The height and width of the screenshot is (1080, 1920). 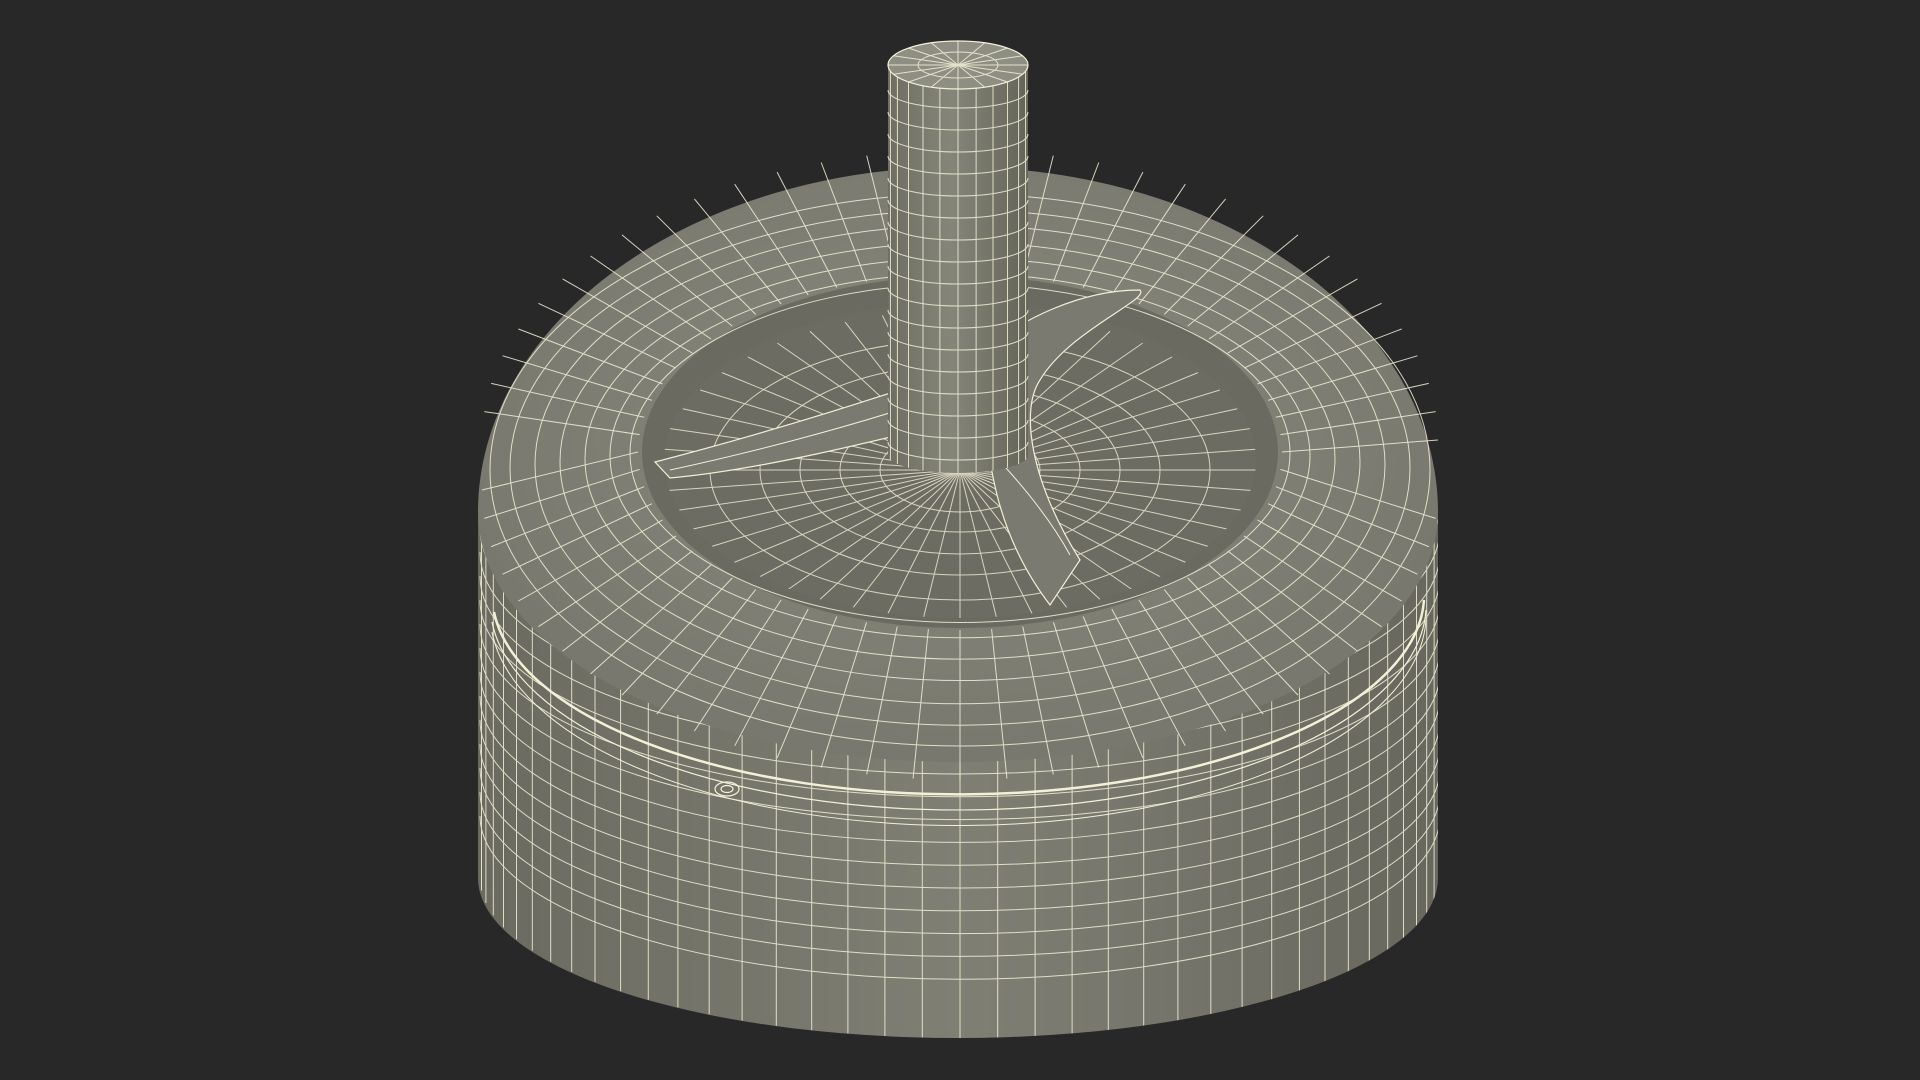 What do you see at coordinates (958, 256) in the screenshot?
I see `center-pin` at bounding box center [958, 256].